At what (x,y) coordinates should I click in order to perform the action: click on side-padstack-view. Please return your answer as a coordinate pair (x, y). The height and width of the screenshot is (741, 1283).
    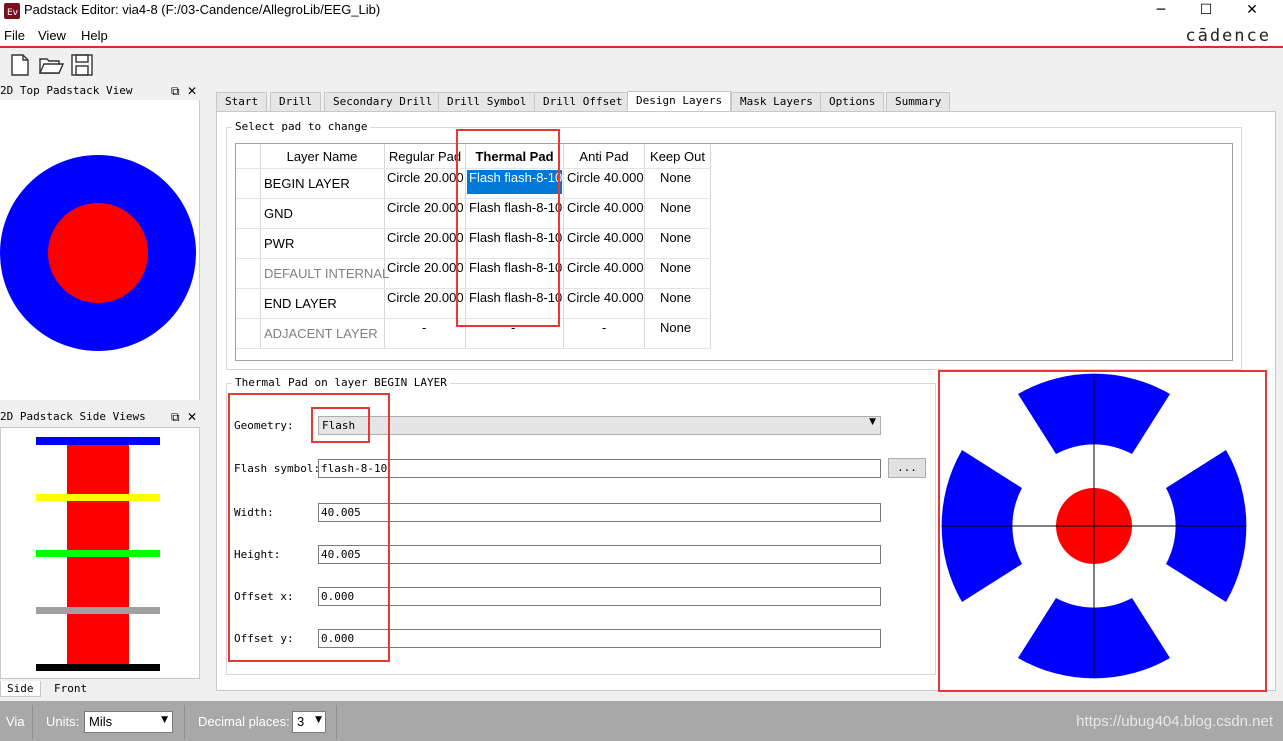
    Looking at the image, I should click on (100, 553).